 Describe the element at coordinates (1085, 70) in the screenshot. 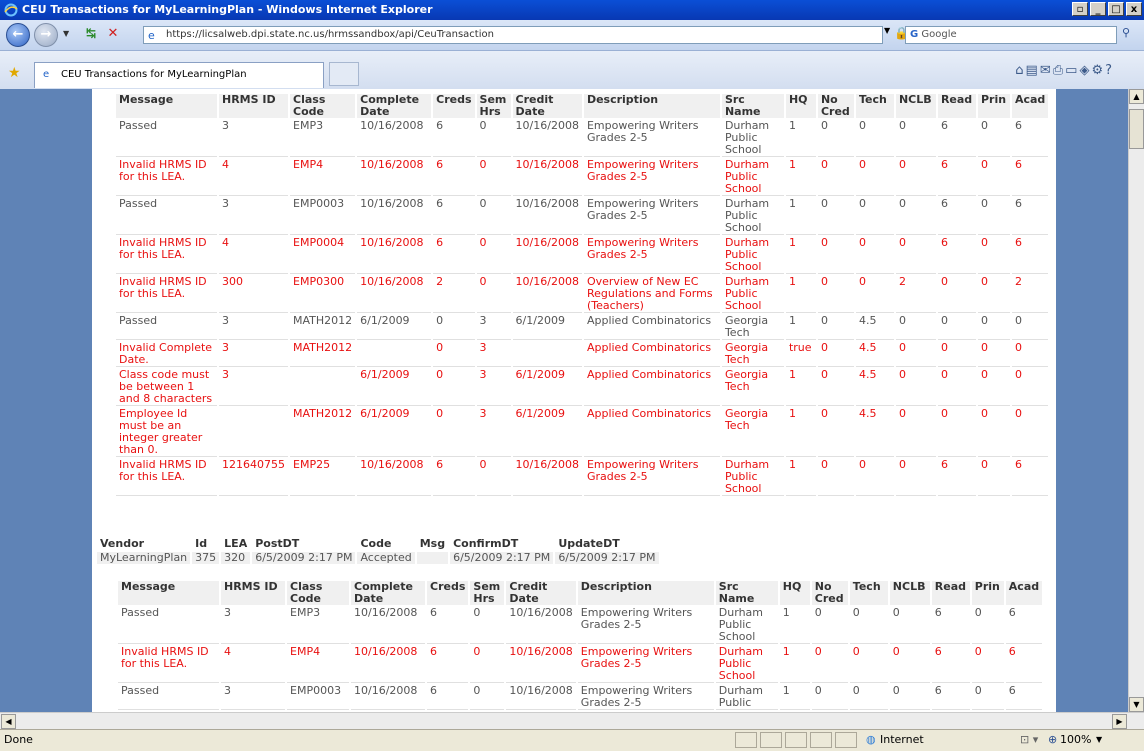

I see `safety-icon: ◈` at that location.